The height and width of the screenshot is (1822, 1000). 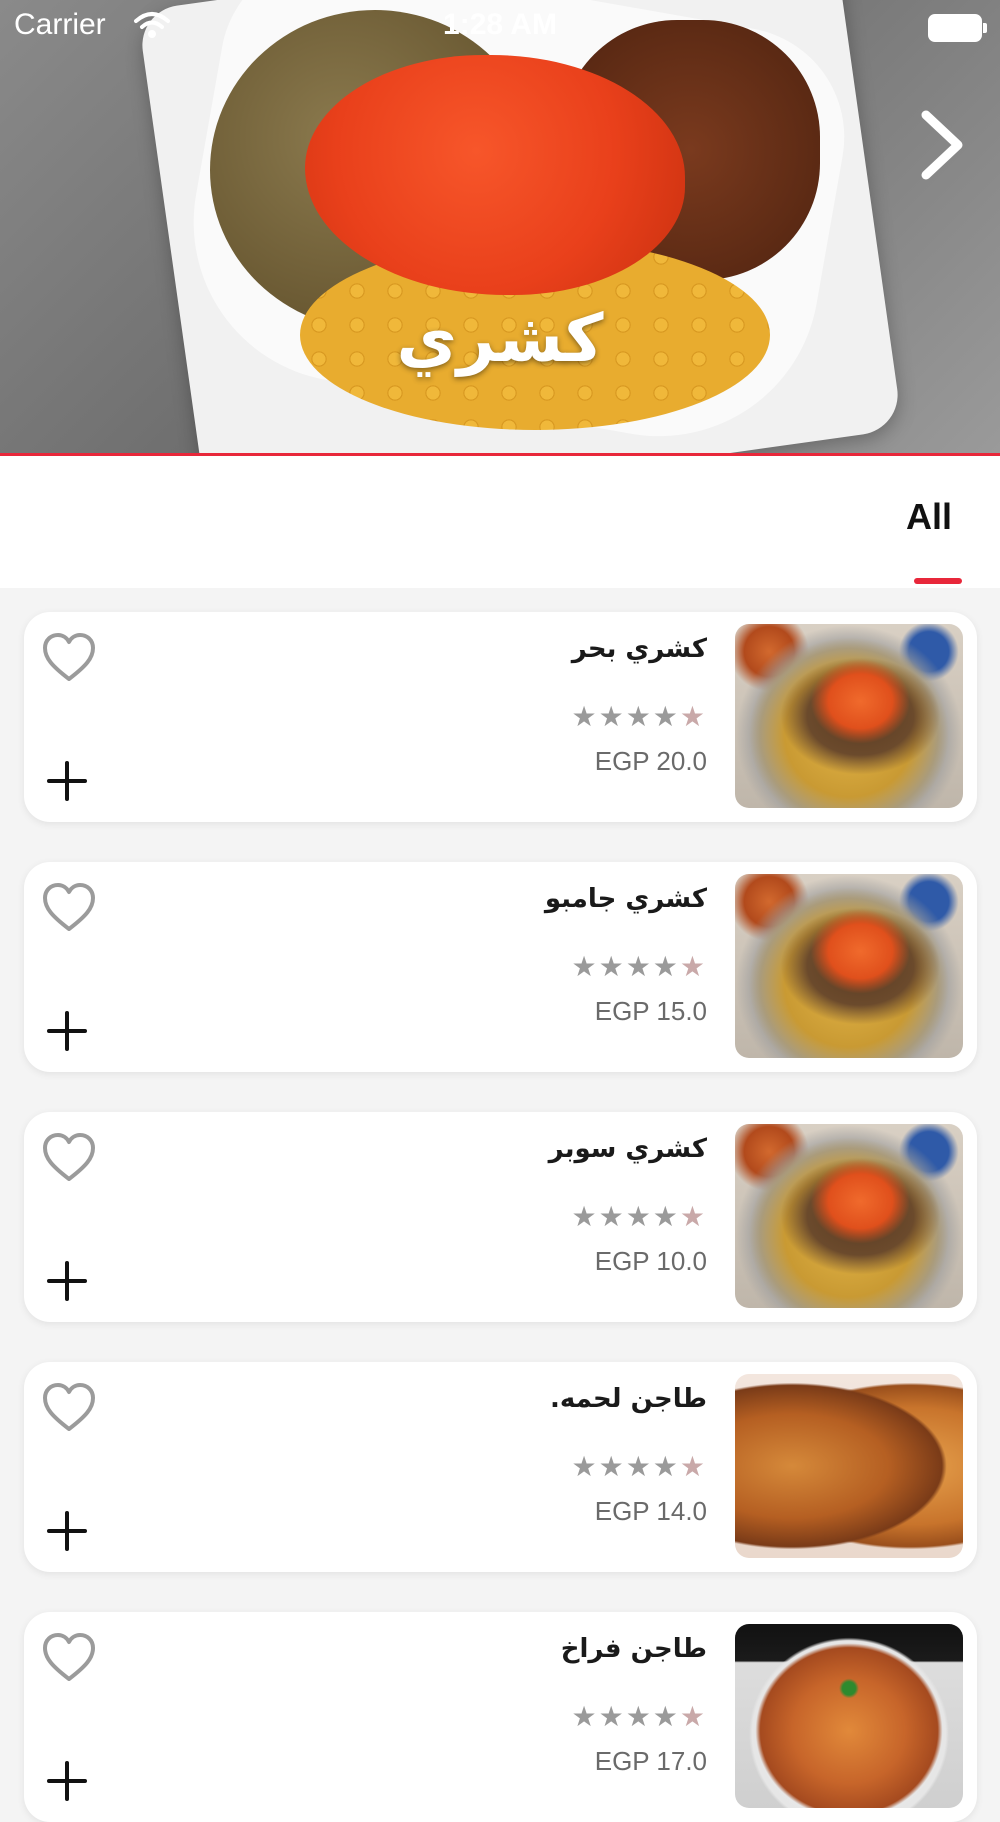 What do you see at coordinates (625, 899) in the screenshot?
I see `item-name: كشري جامبو` at bounding box center [625, 899].